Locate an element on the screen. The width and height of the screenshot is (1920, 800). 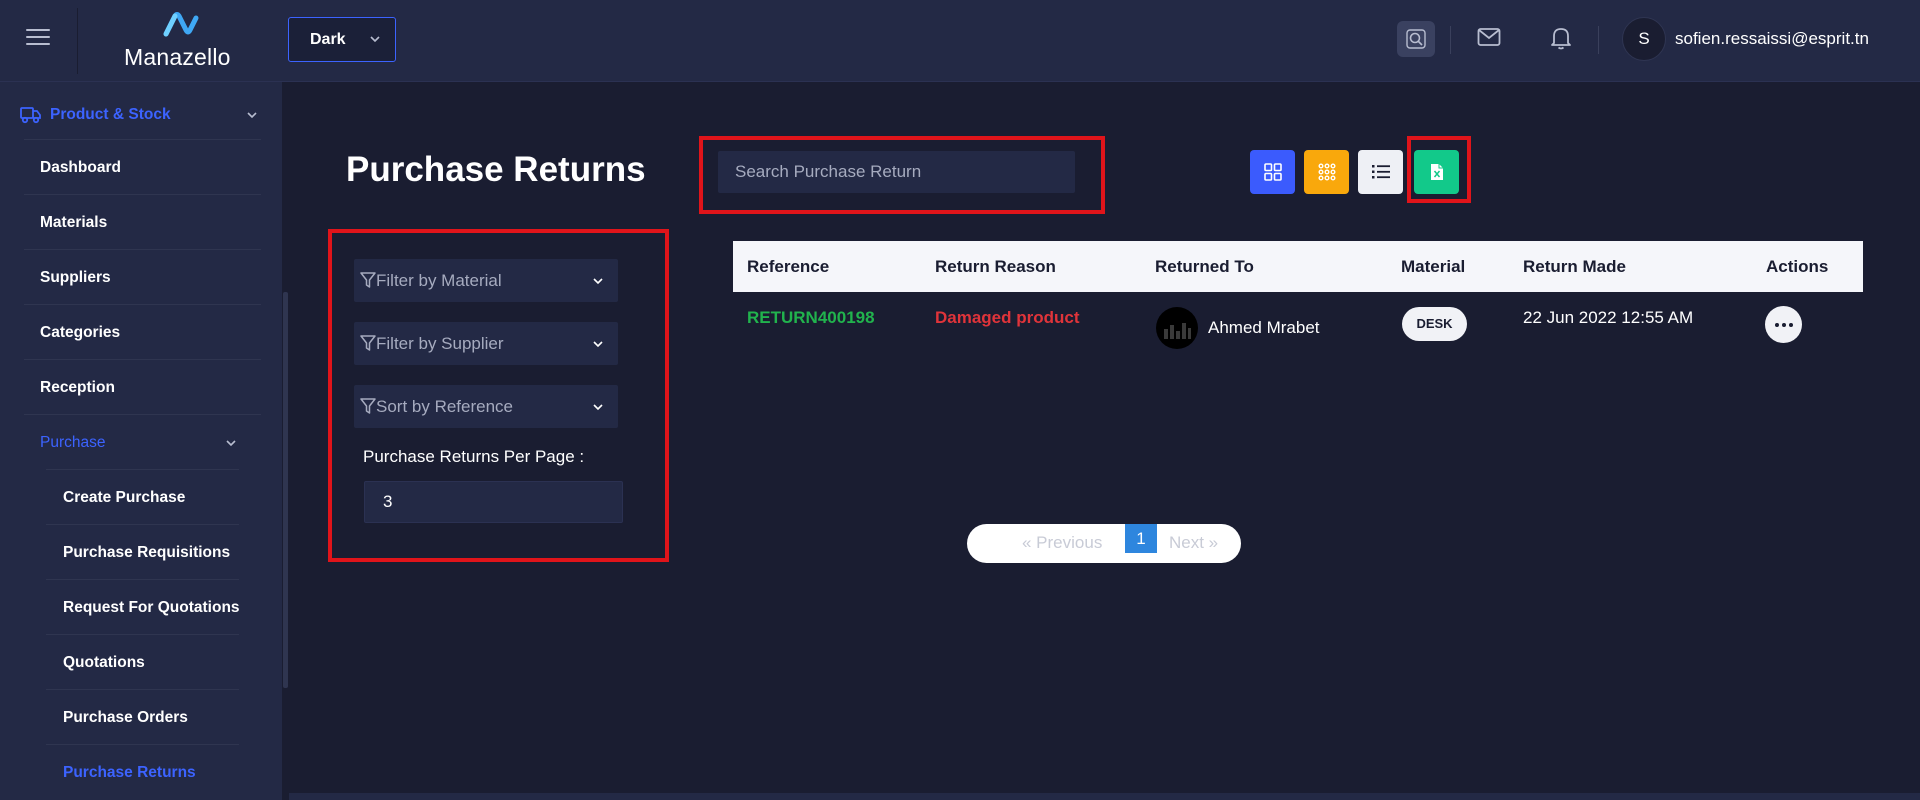
sidebar-scrollbar is located at coordinates (285, 490).